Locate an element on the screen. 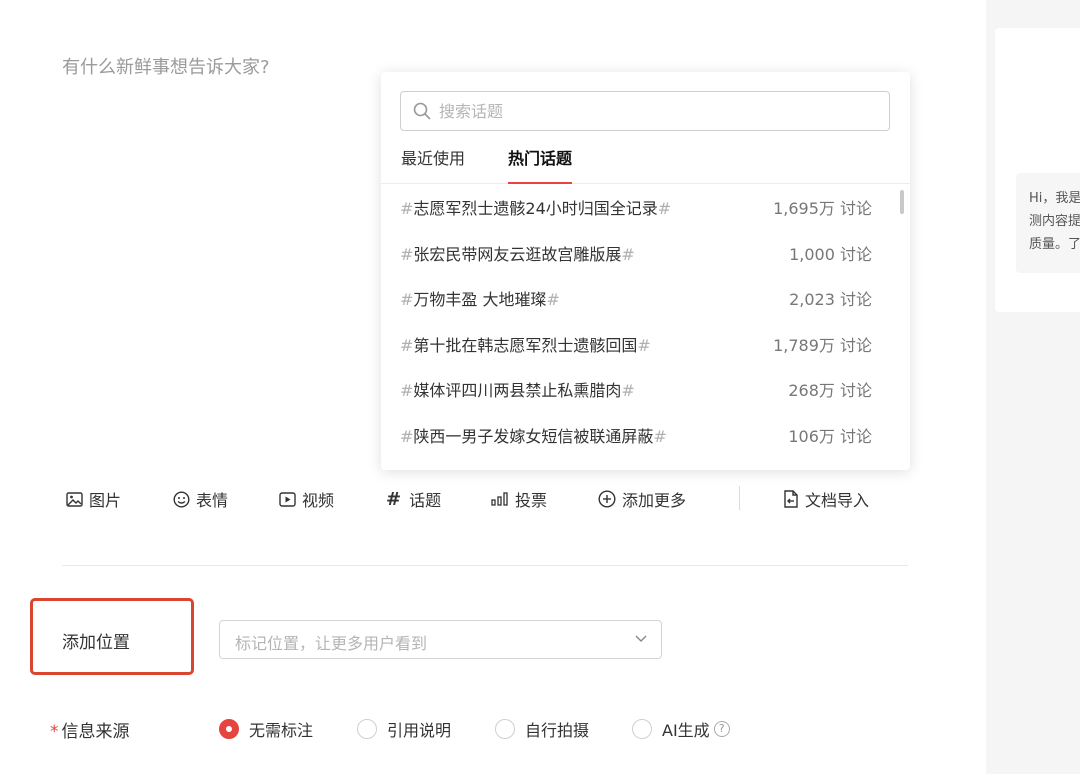 The image size is (1080, 774). topic-count: 1,695万 讨论 is located at coordinates (822, 208).